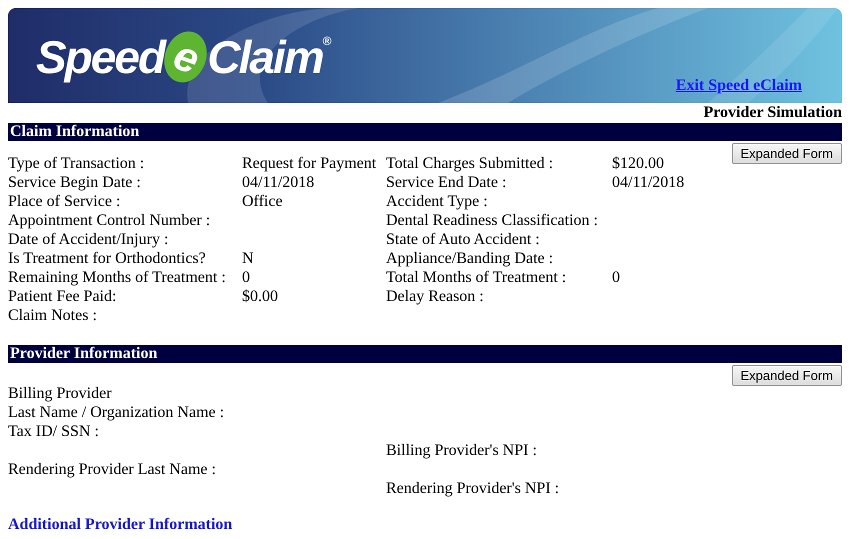 The width and height of the screenshot is (850, 539). I want to click on field-text: Rendering Provider's NPI :, so click(473, 488).